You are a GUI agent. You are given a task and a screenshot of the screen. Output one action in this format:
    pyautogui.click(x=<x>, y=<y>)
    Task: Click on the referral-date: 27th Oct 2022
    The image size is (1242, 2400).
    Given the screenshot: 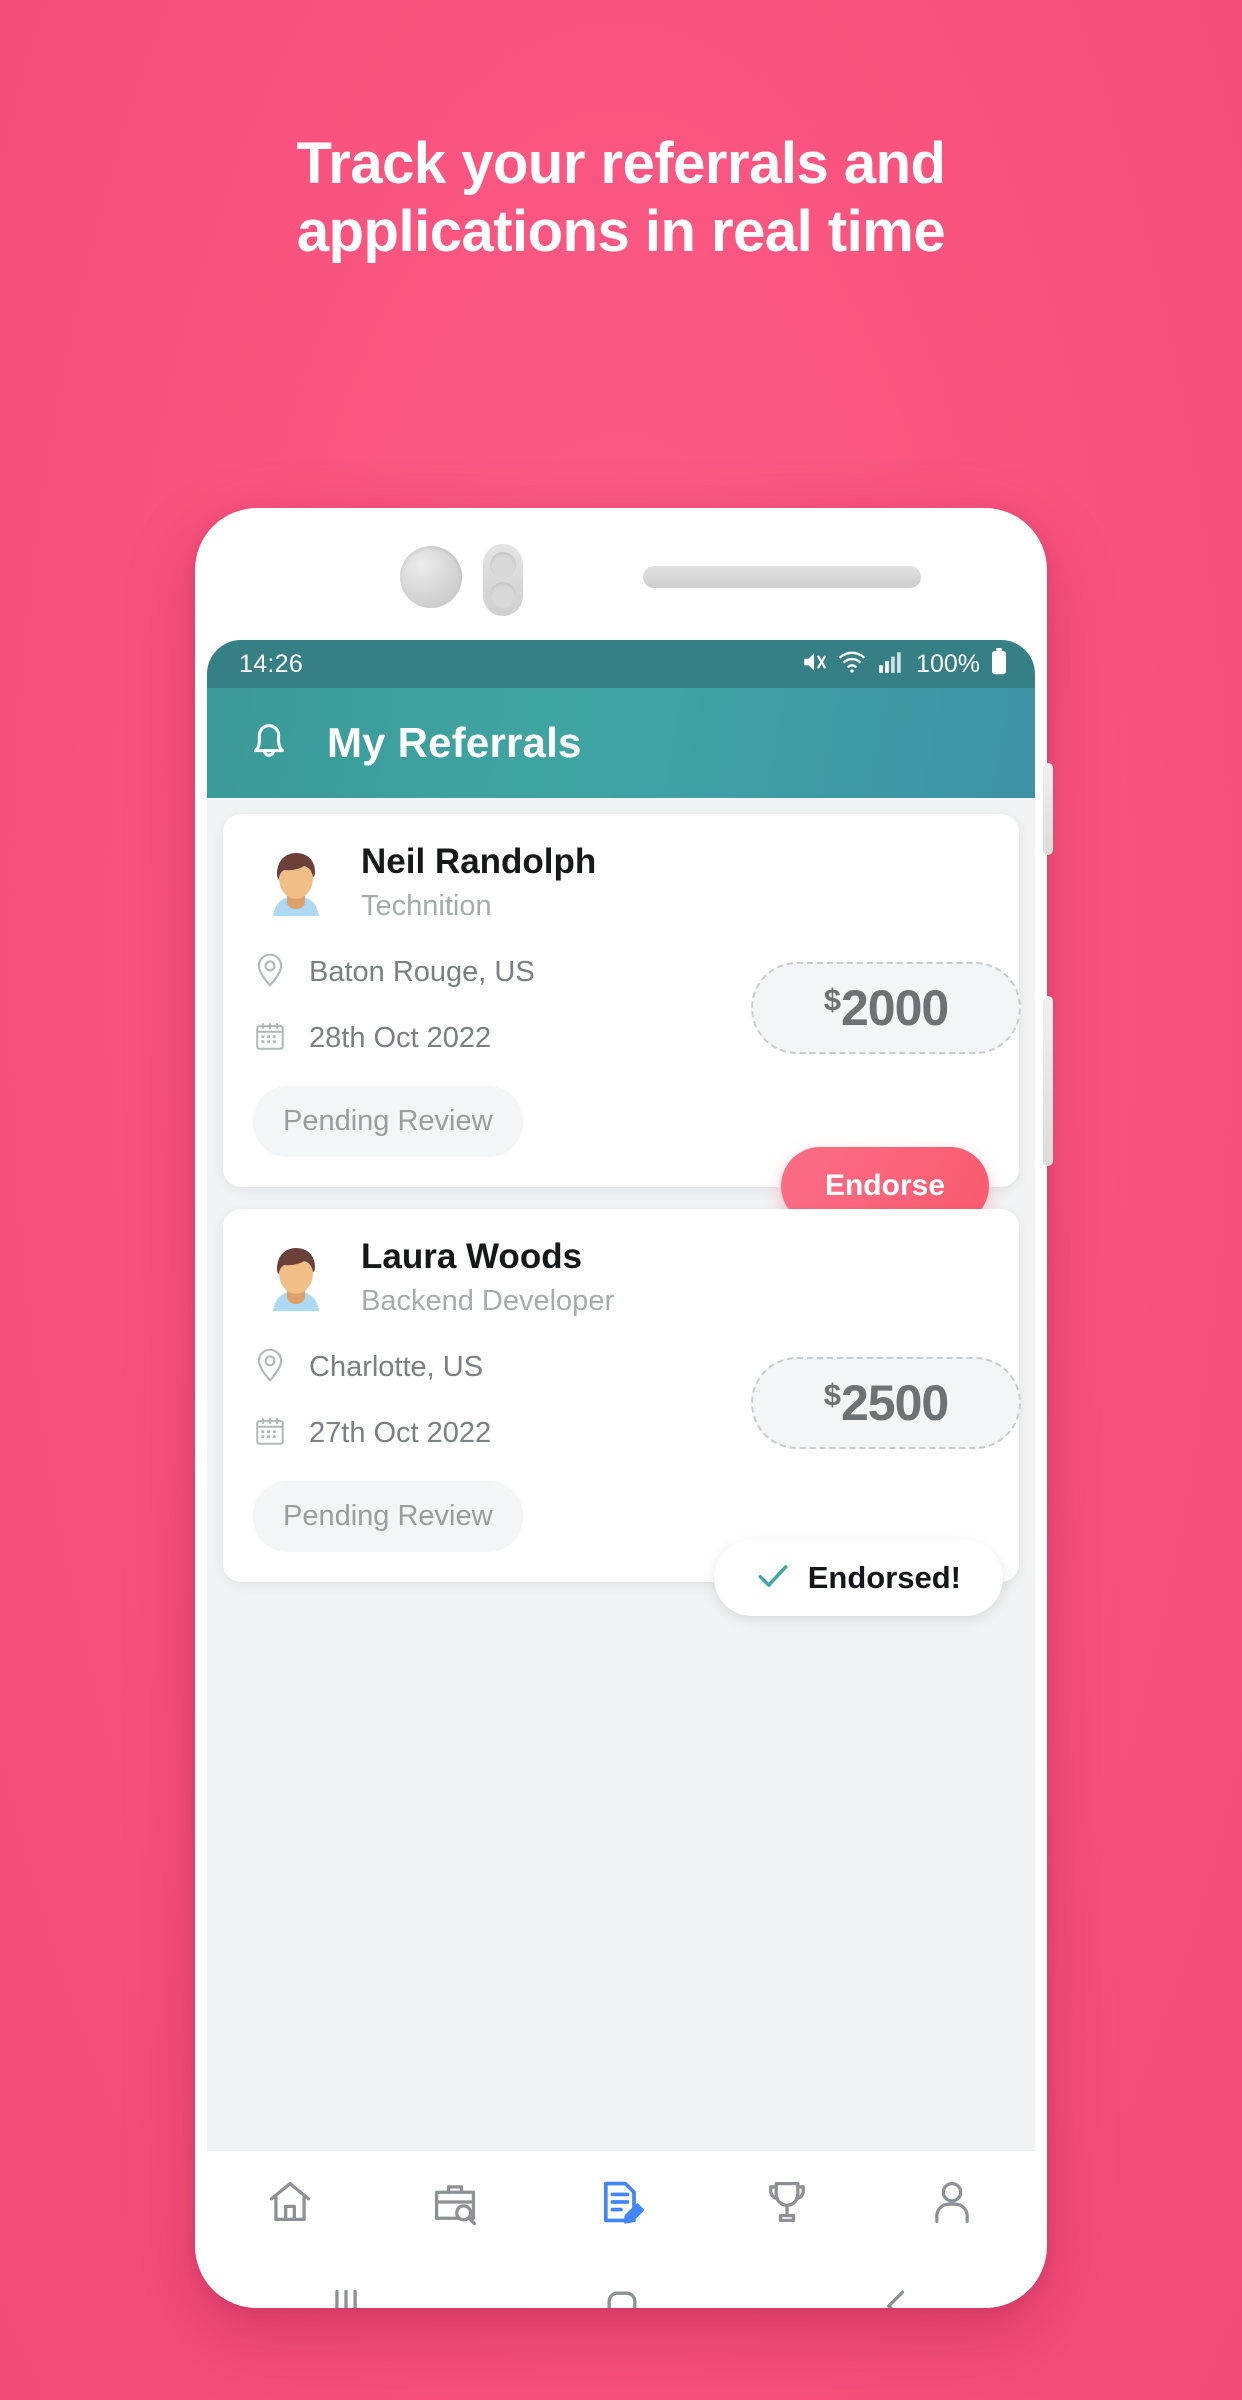 What is the action you would take?
    pyautogui.click(x=400, y=1433)
    